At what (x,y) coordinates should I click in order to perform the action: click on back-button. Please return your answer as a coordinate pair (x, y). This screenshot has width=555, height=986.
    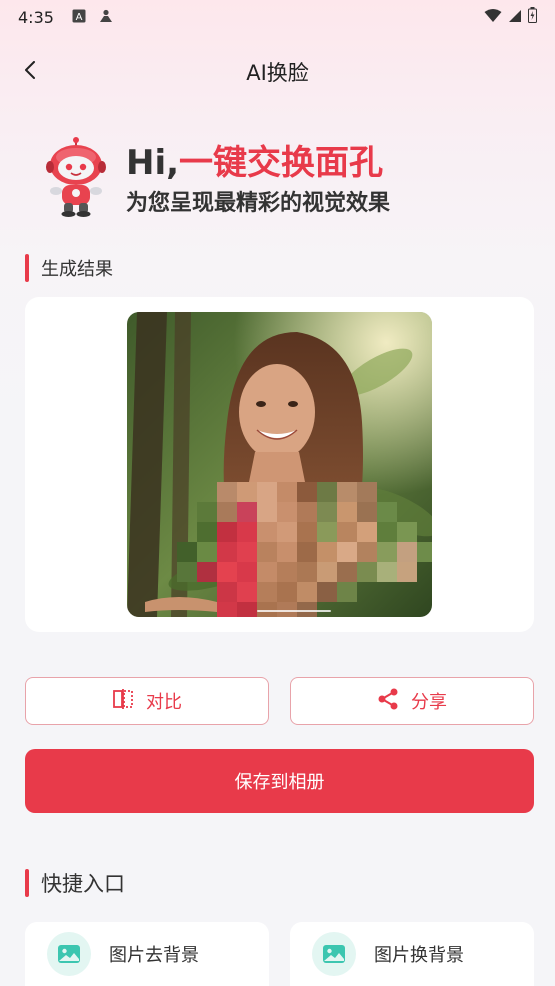
    Looking at the image, I should click on (30, 72).